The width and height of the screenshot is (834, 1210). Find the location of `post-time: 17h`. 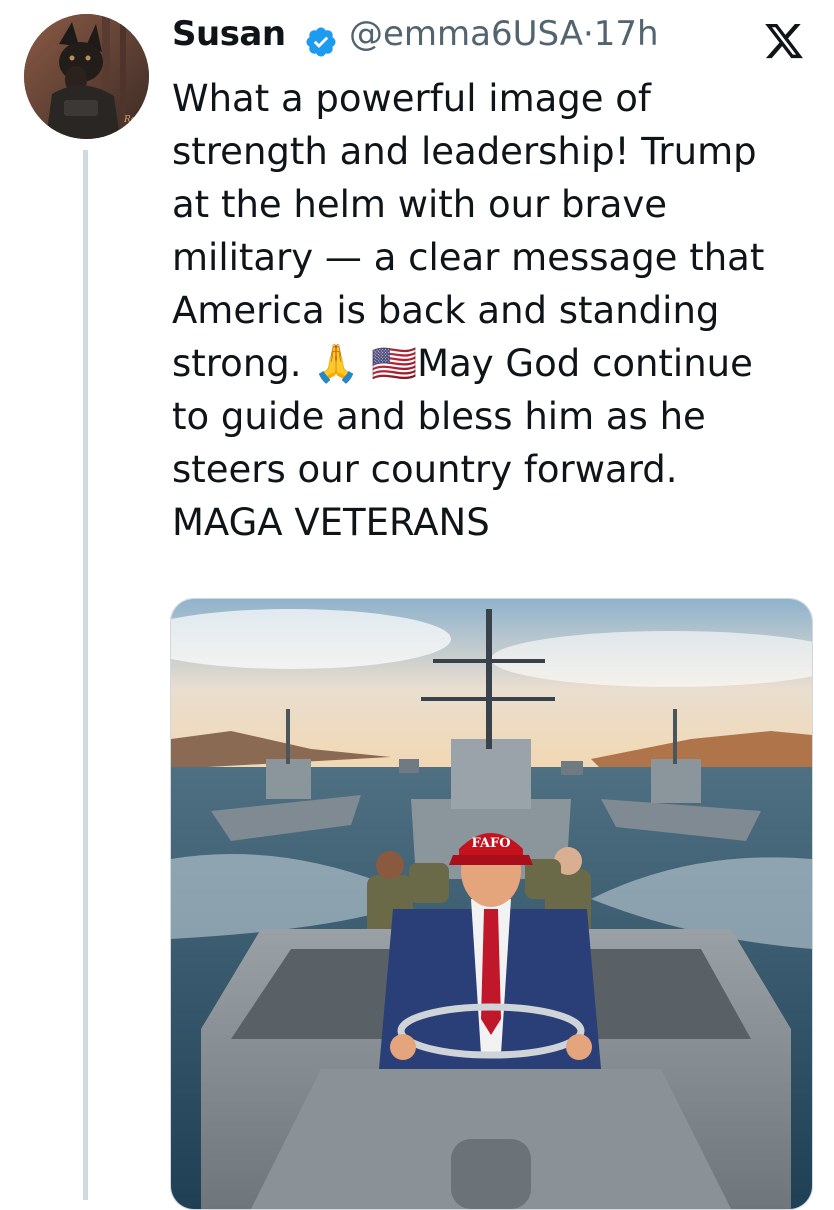

post-time: 17h is located at coordinates (626, 34).